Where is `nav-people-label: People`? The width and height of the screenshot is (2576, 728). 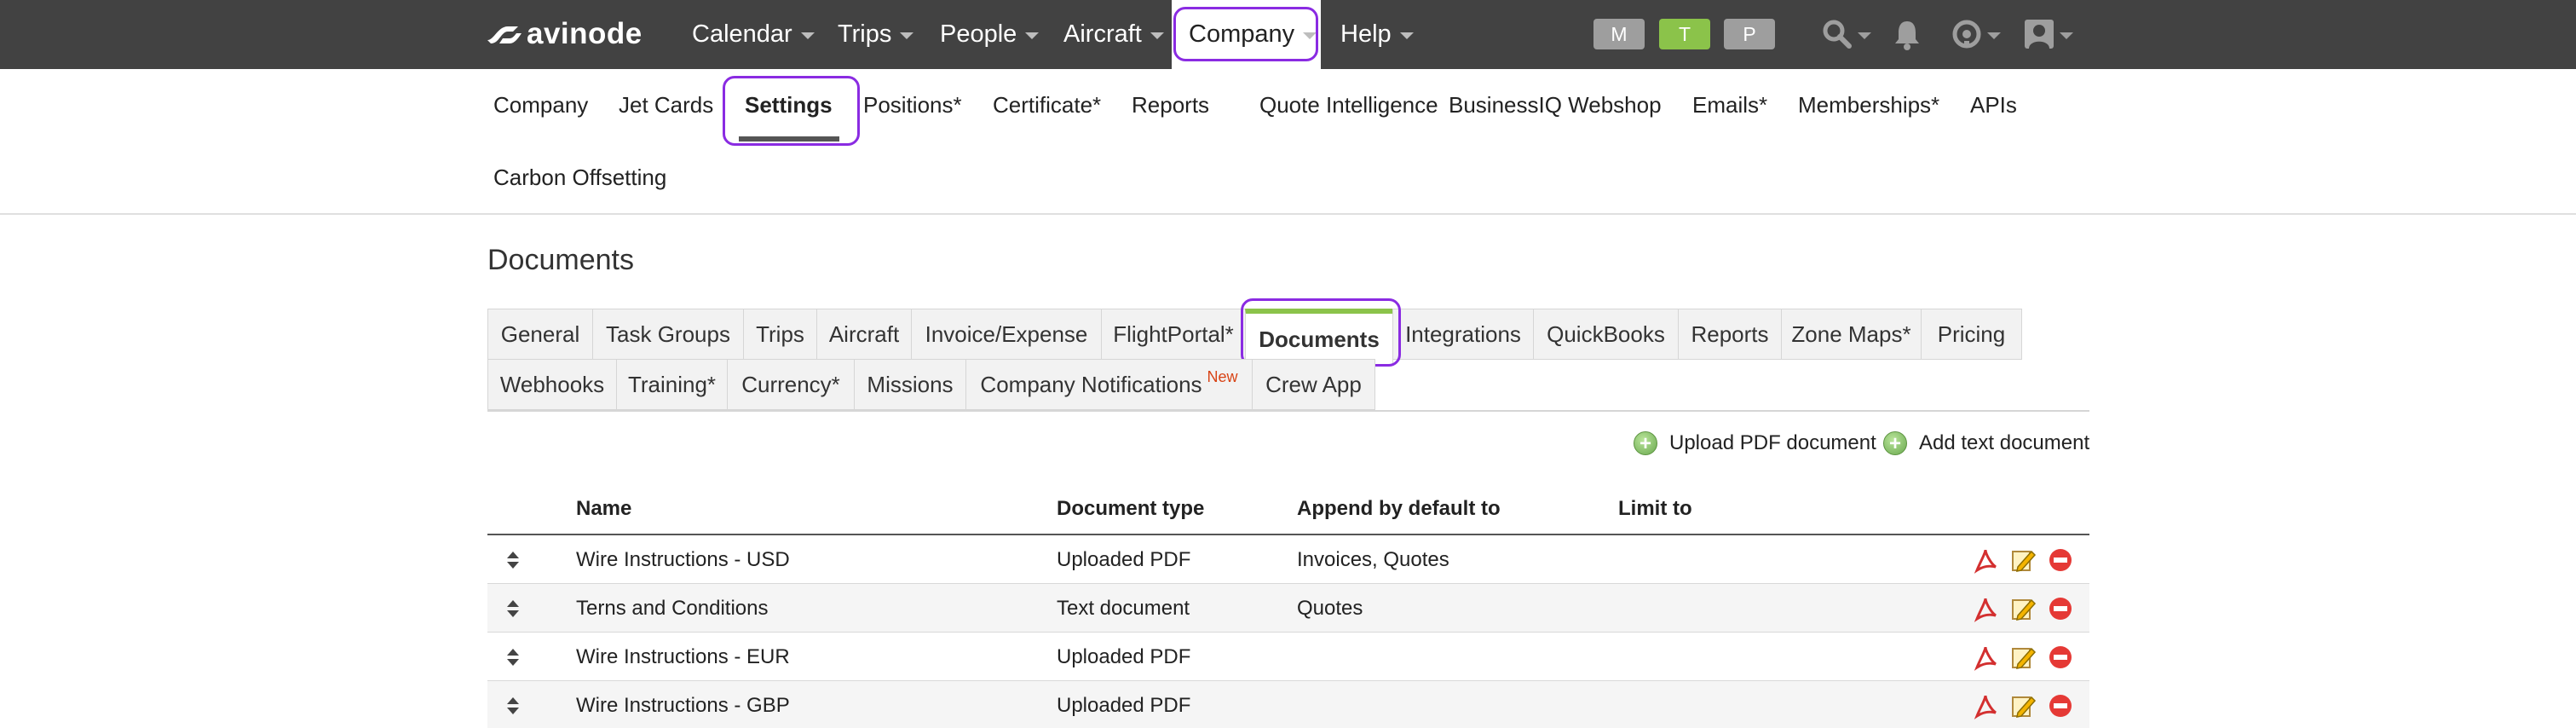
nav-people-label: People is located at coordinates (978, 34).